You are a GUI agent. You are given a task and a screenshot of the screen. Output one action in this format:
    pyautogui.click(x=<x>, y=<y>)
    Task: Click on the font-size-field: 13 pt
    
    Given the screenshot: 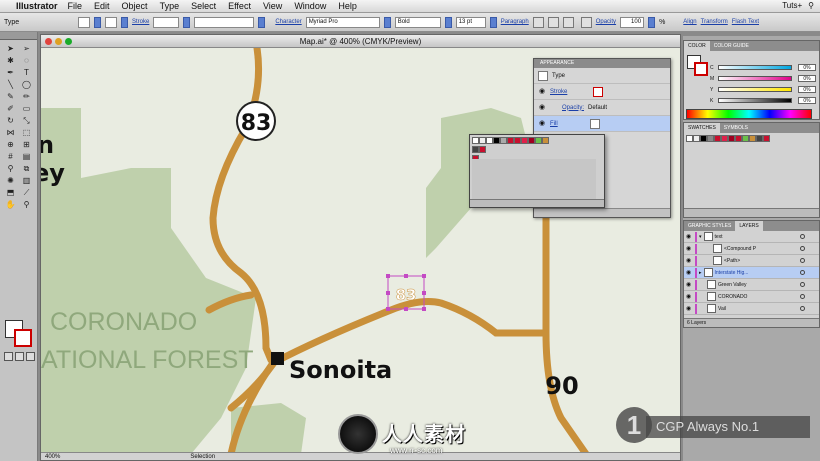 What is the action you would take?
    pyautogui.click(x=470, y=22)
    